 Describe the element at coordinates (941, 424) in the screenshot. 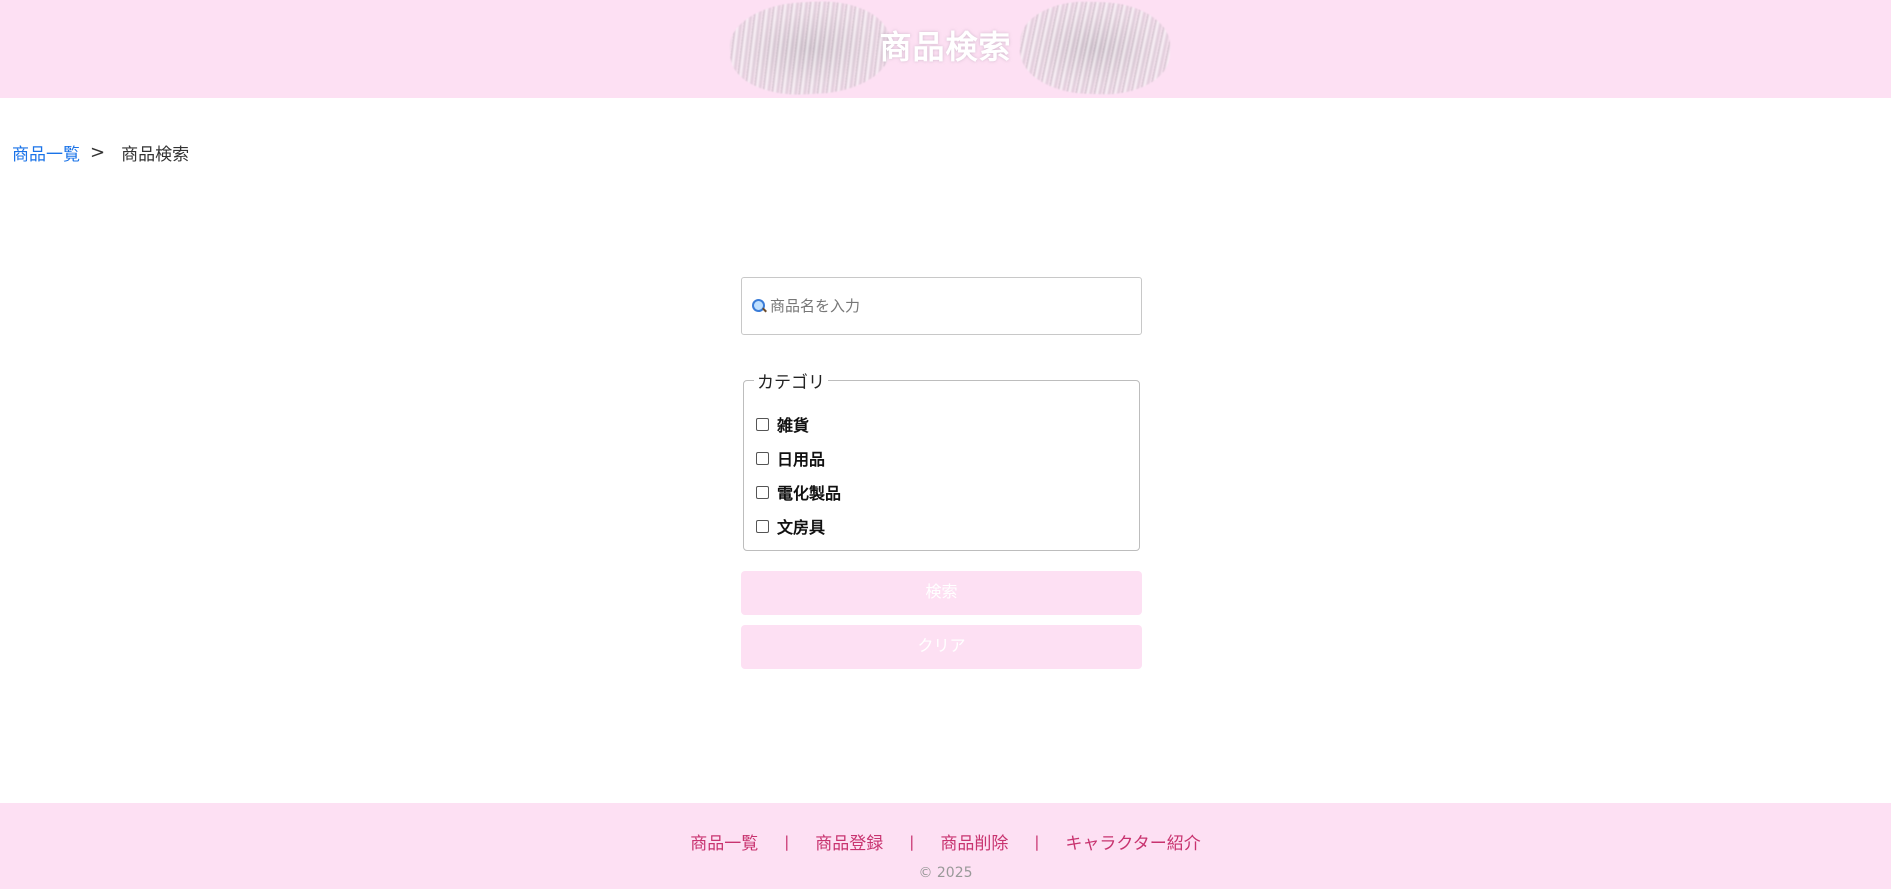

I see `category-option-zakka: 雑貨` at that location.